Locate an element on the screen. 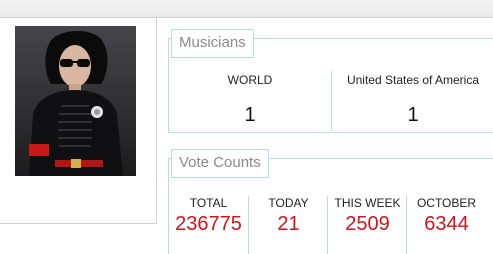  rank-country: United States of America 1 is located at coordinates (412, 101).